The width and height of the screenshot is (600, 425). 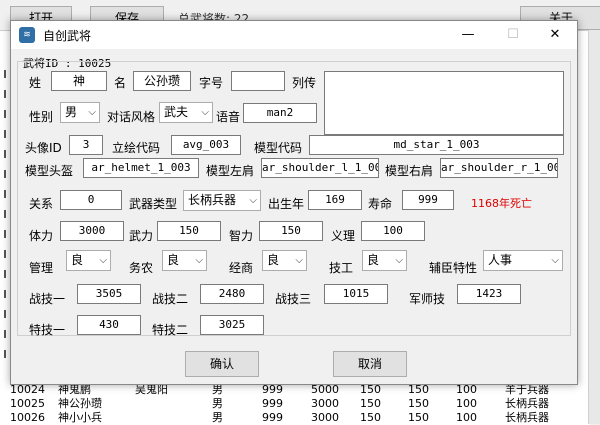 What do you see at coordinates (49, 171) in the screenshot?
I see `model-helmet-label: 模型头盔` at bounding box center [49, 171].